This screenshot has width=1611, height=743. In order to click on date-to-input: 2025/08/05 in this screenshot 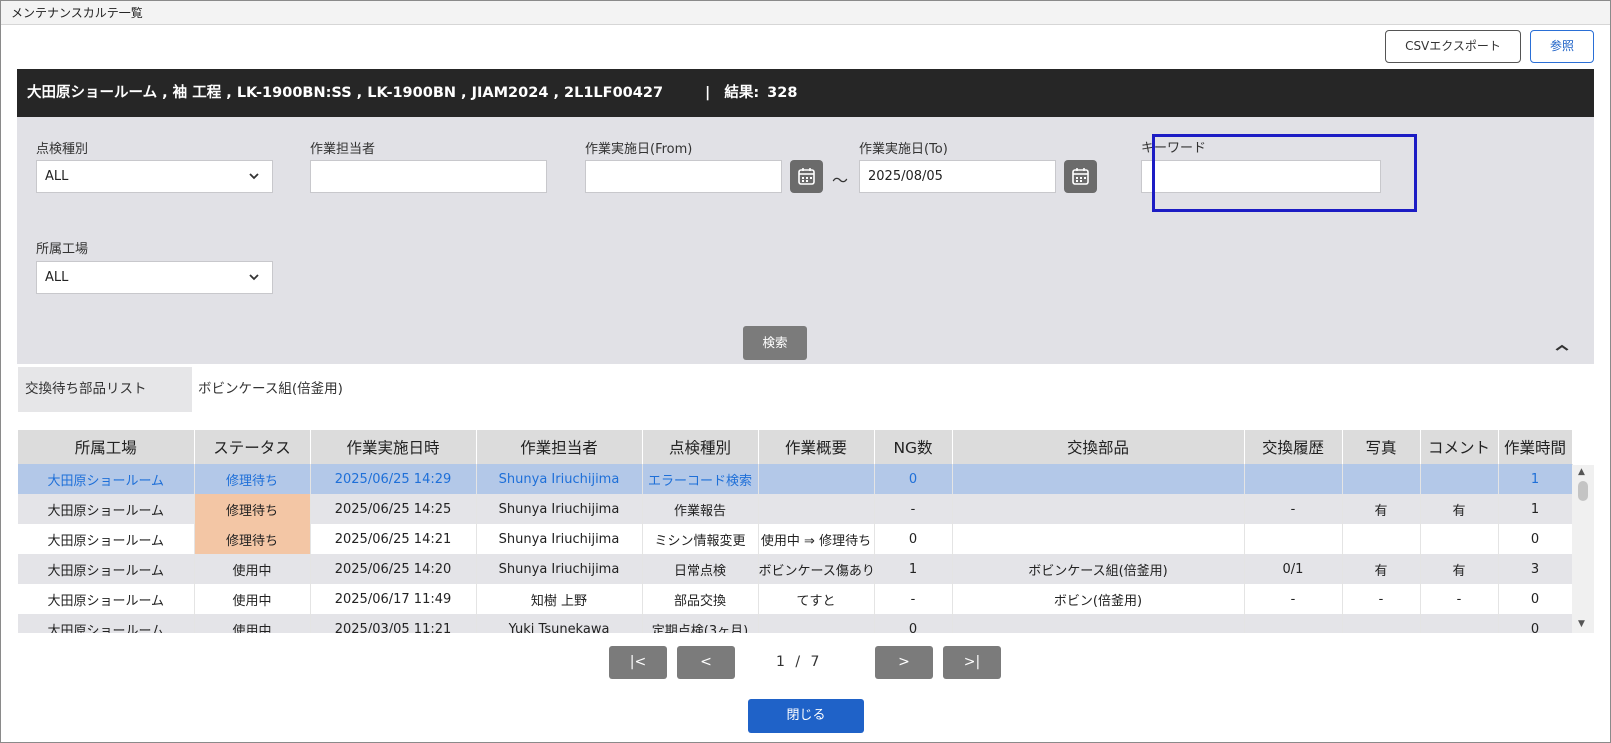, I will do `click(957, 176)`.